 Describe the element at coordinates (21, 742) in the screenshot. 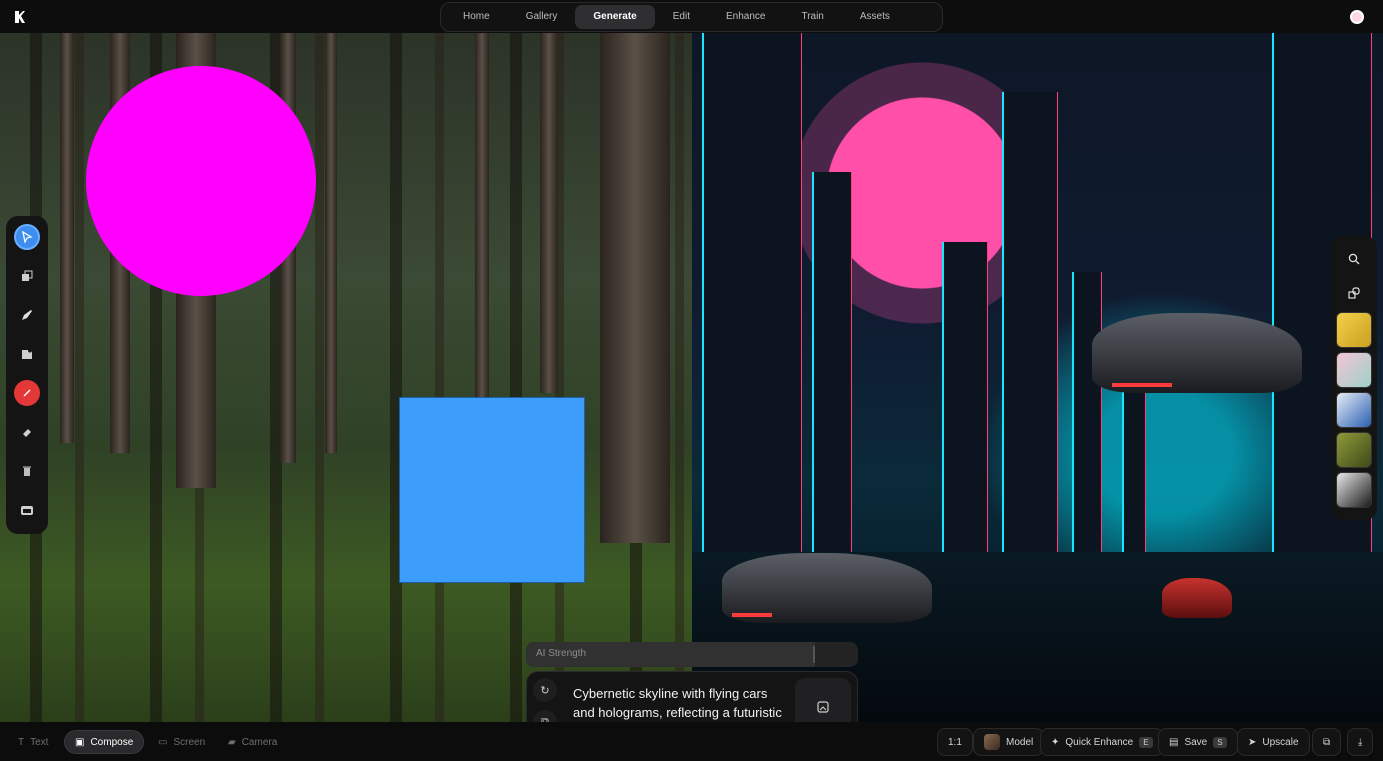

I see `text-icon: T` at that location.